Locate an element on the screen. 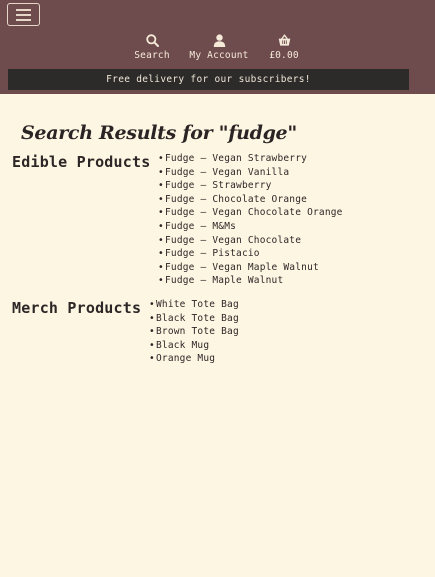 The height and width of the screenshot is (577, 435). header-nav: Search My Account £0.00 is located at coordinates (217, 49).